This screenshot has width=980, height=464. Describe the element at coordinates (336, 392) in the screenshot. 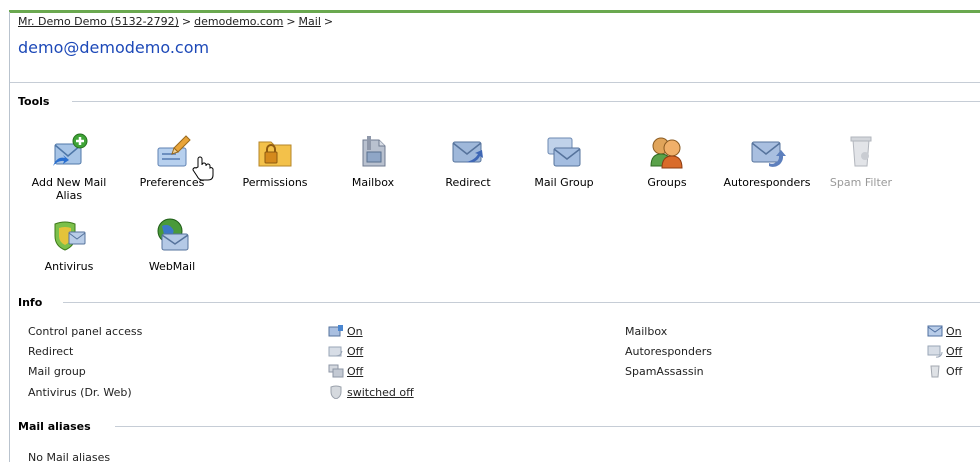

I see `antivirus-status-icon` at that location.